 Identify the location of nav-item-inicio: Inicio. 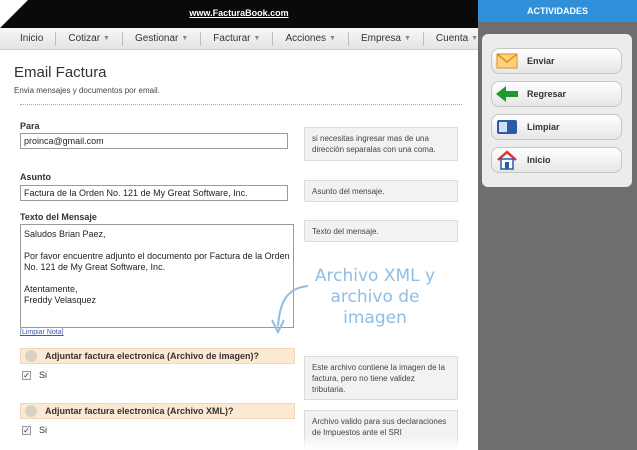
(28, 38).